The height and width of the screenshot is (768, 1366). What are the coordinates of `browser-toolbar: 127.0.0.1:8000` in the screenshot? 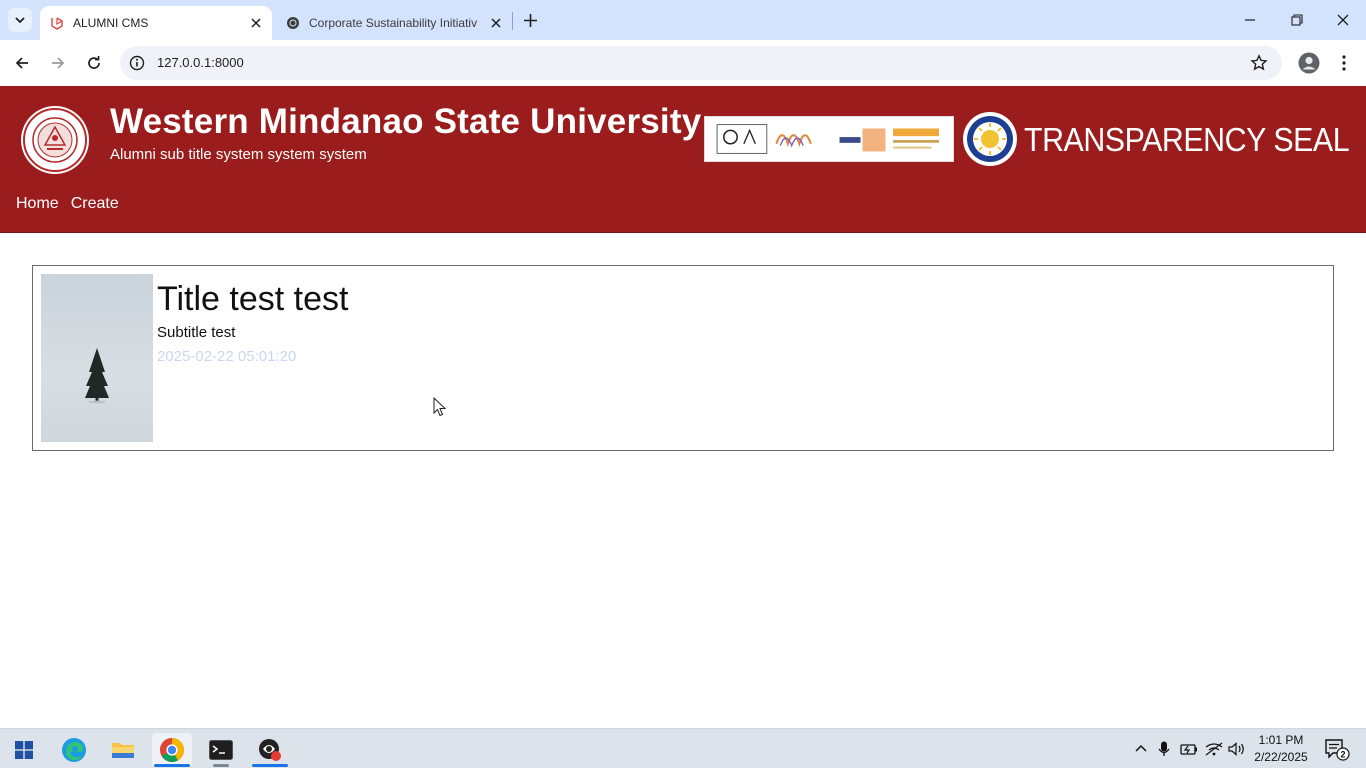 It's located at (683, 63).